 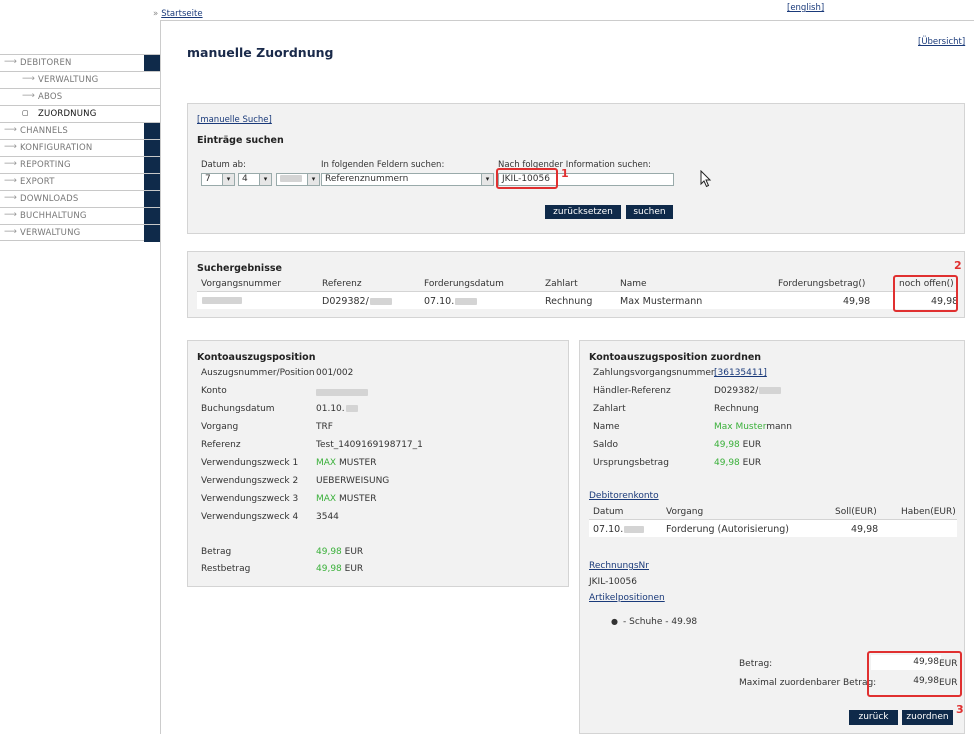 I want to click on sidebar-item-debitoren: ⟶ DEBITOREN, so click(x=80, y=63).